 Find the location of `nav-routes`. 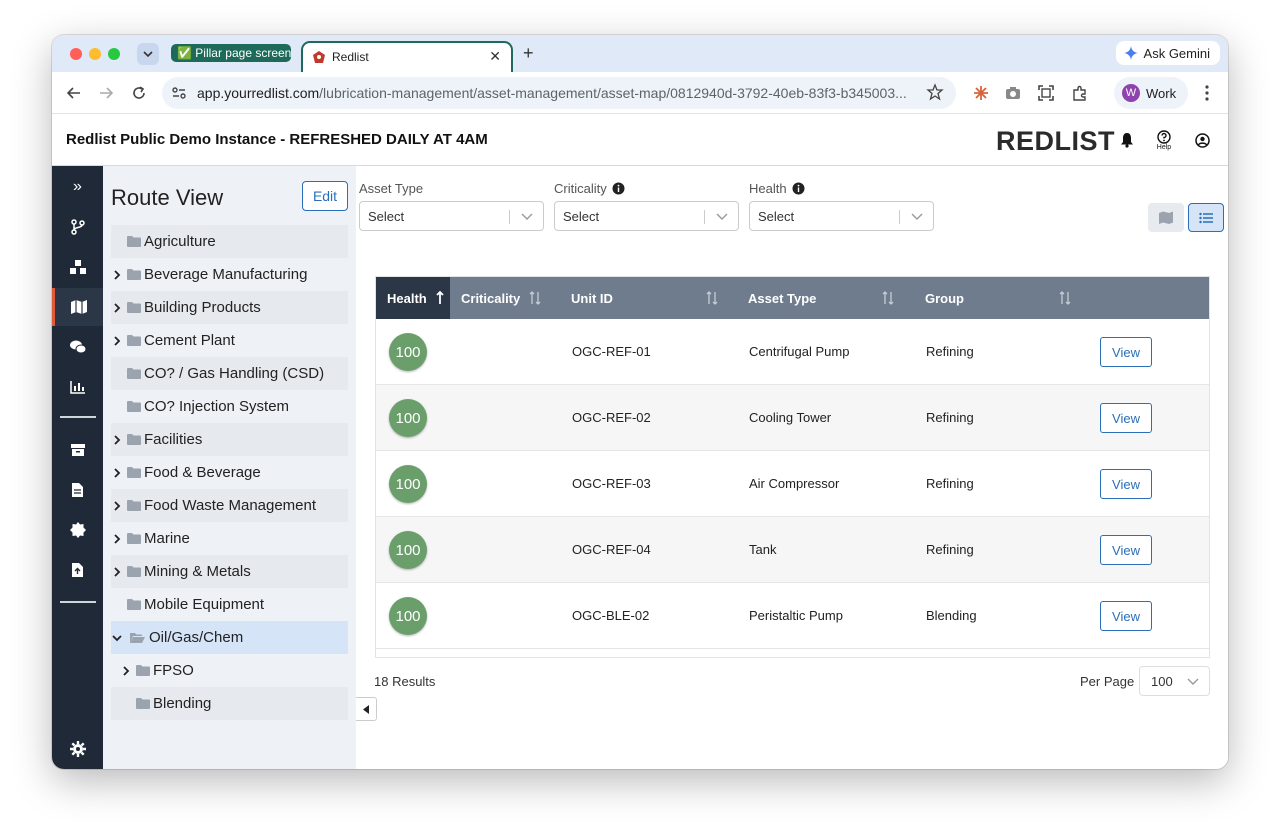

nav-routes is located at coordinates (77, 227).